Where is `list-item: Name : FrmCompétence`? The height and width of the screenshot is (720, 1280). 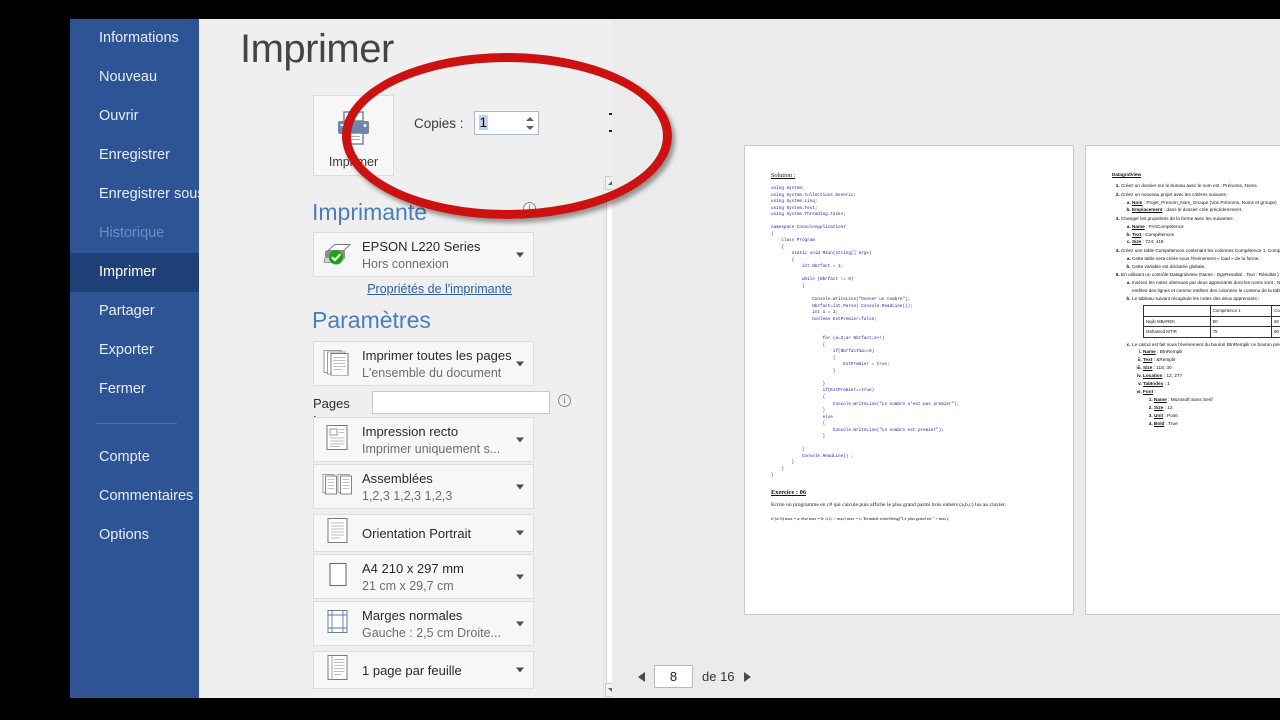
list-item: Name : FrmCompétence is located at coordinates (1206, 227).